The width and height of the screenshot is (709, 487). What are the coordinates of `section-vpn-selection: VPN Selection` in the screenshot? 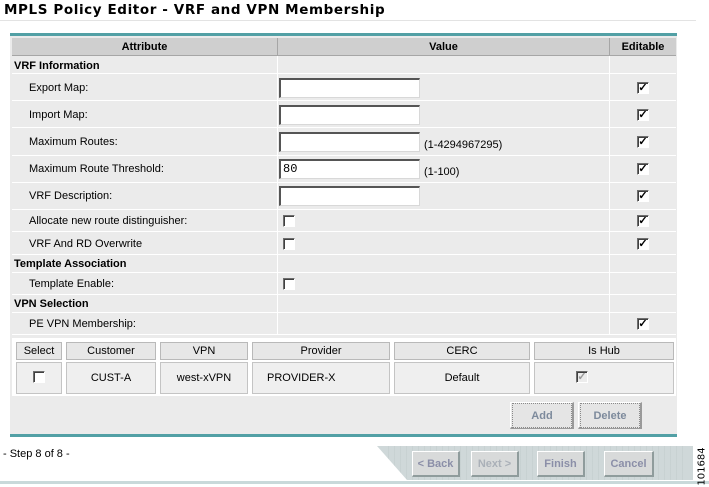 It's located at (51, 304).